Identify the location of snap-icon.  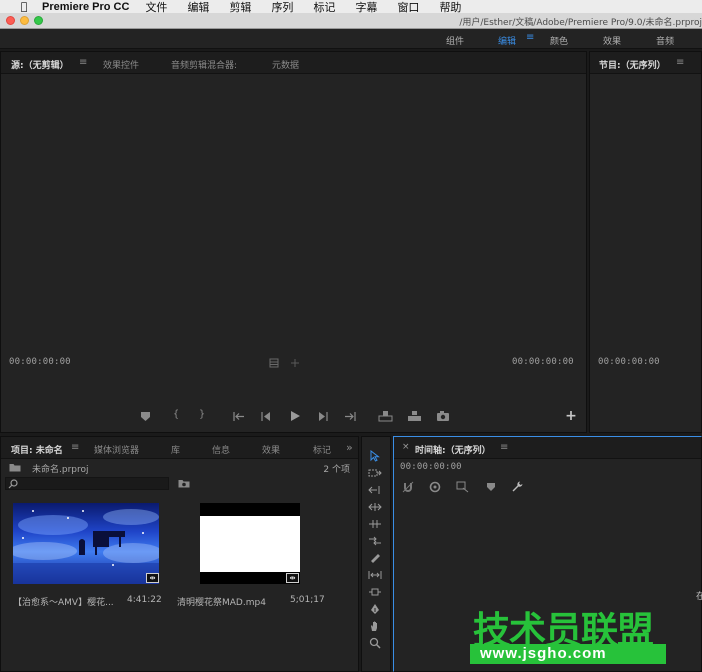
(408, 487).